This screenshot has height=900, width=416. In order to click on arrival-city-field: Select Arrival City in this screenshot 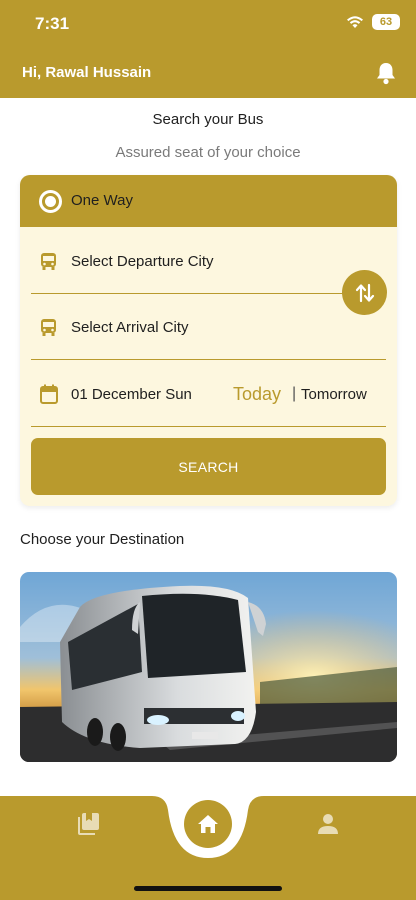, I will do `click(208, 327)`.